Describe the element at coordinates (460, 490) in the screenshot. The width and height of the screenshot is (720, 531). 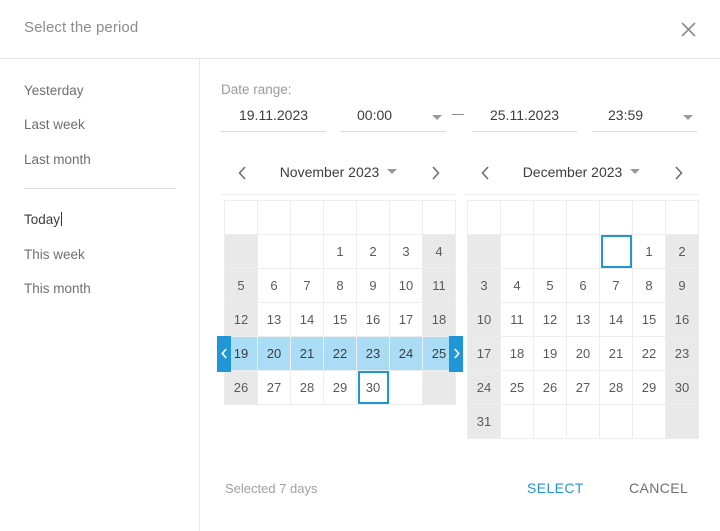
I see `dialog-footer: Selected 7 days SELECT CANCEL` at that location.